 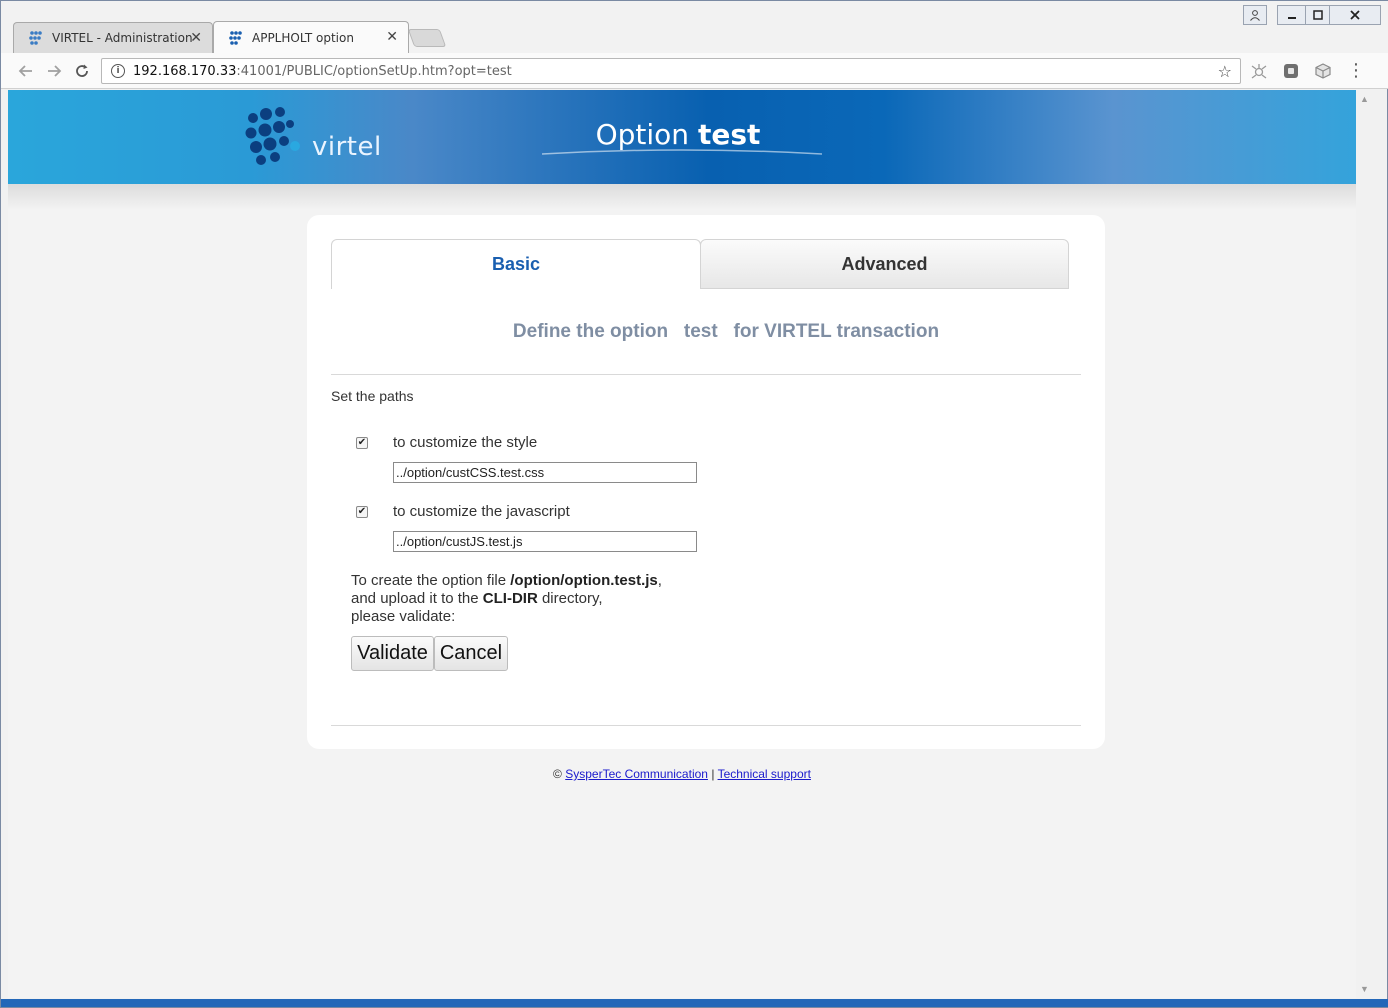 What do you see at coordinates (1355, 15) in the screenshot?
I see `close-window-button` at bounding box center [1355, 15].